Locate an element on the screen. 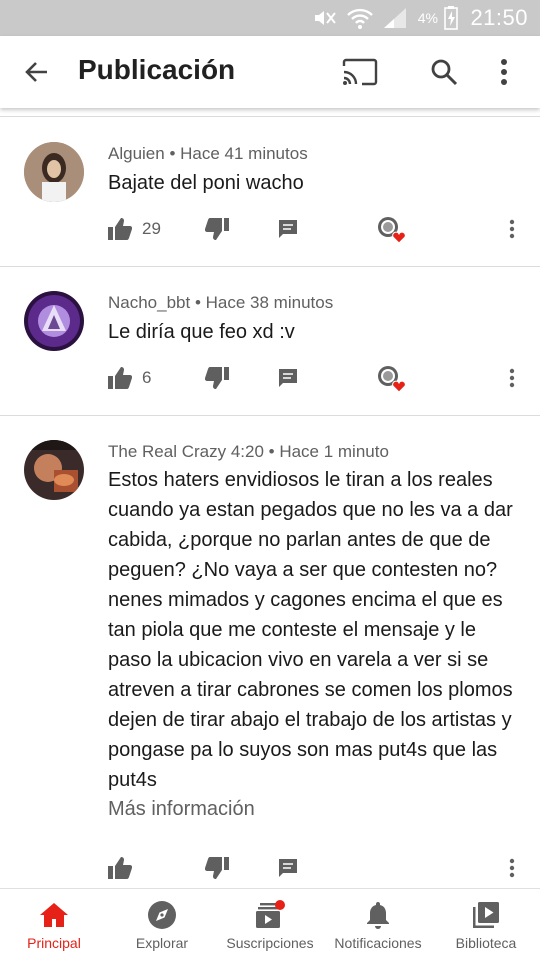 Image resolution: width=540 pixels, height=960 pixels. nav-item-principal: Principal is located at coordinates (54, 924).